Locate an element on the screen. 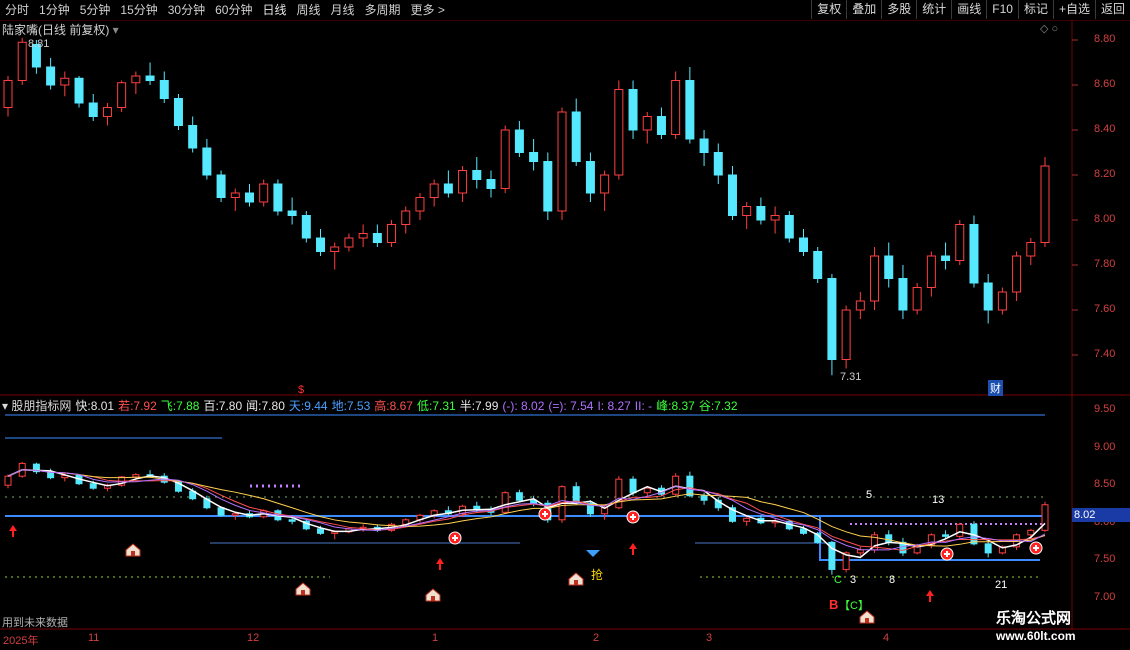 The image size is (1130, 650). date-tick: 1 is located at coordinates (435, 638).